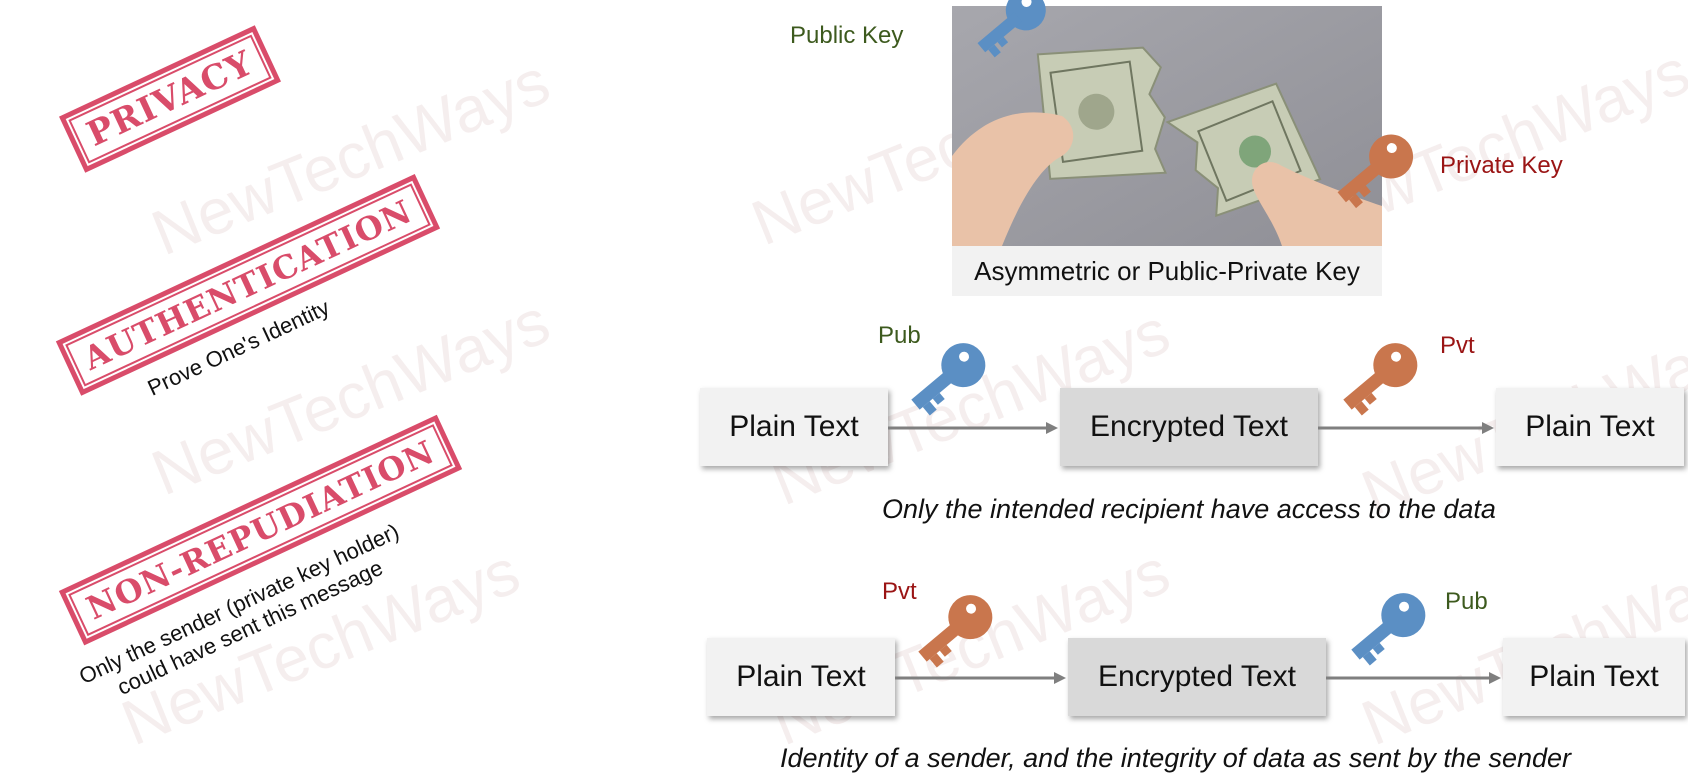 This screenshot has height=776, width=1688. Describe the element at coordinates (1501, 165) in the screenshot. I see `private-key-label: Private Key` at that location.